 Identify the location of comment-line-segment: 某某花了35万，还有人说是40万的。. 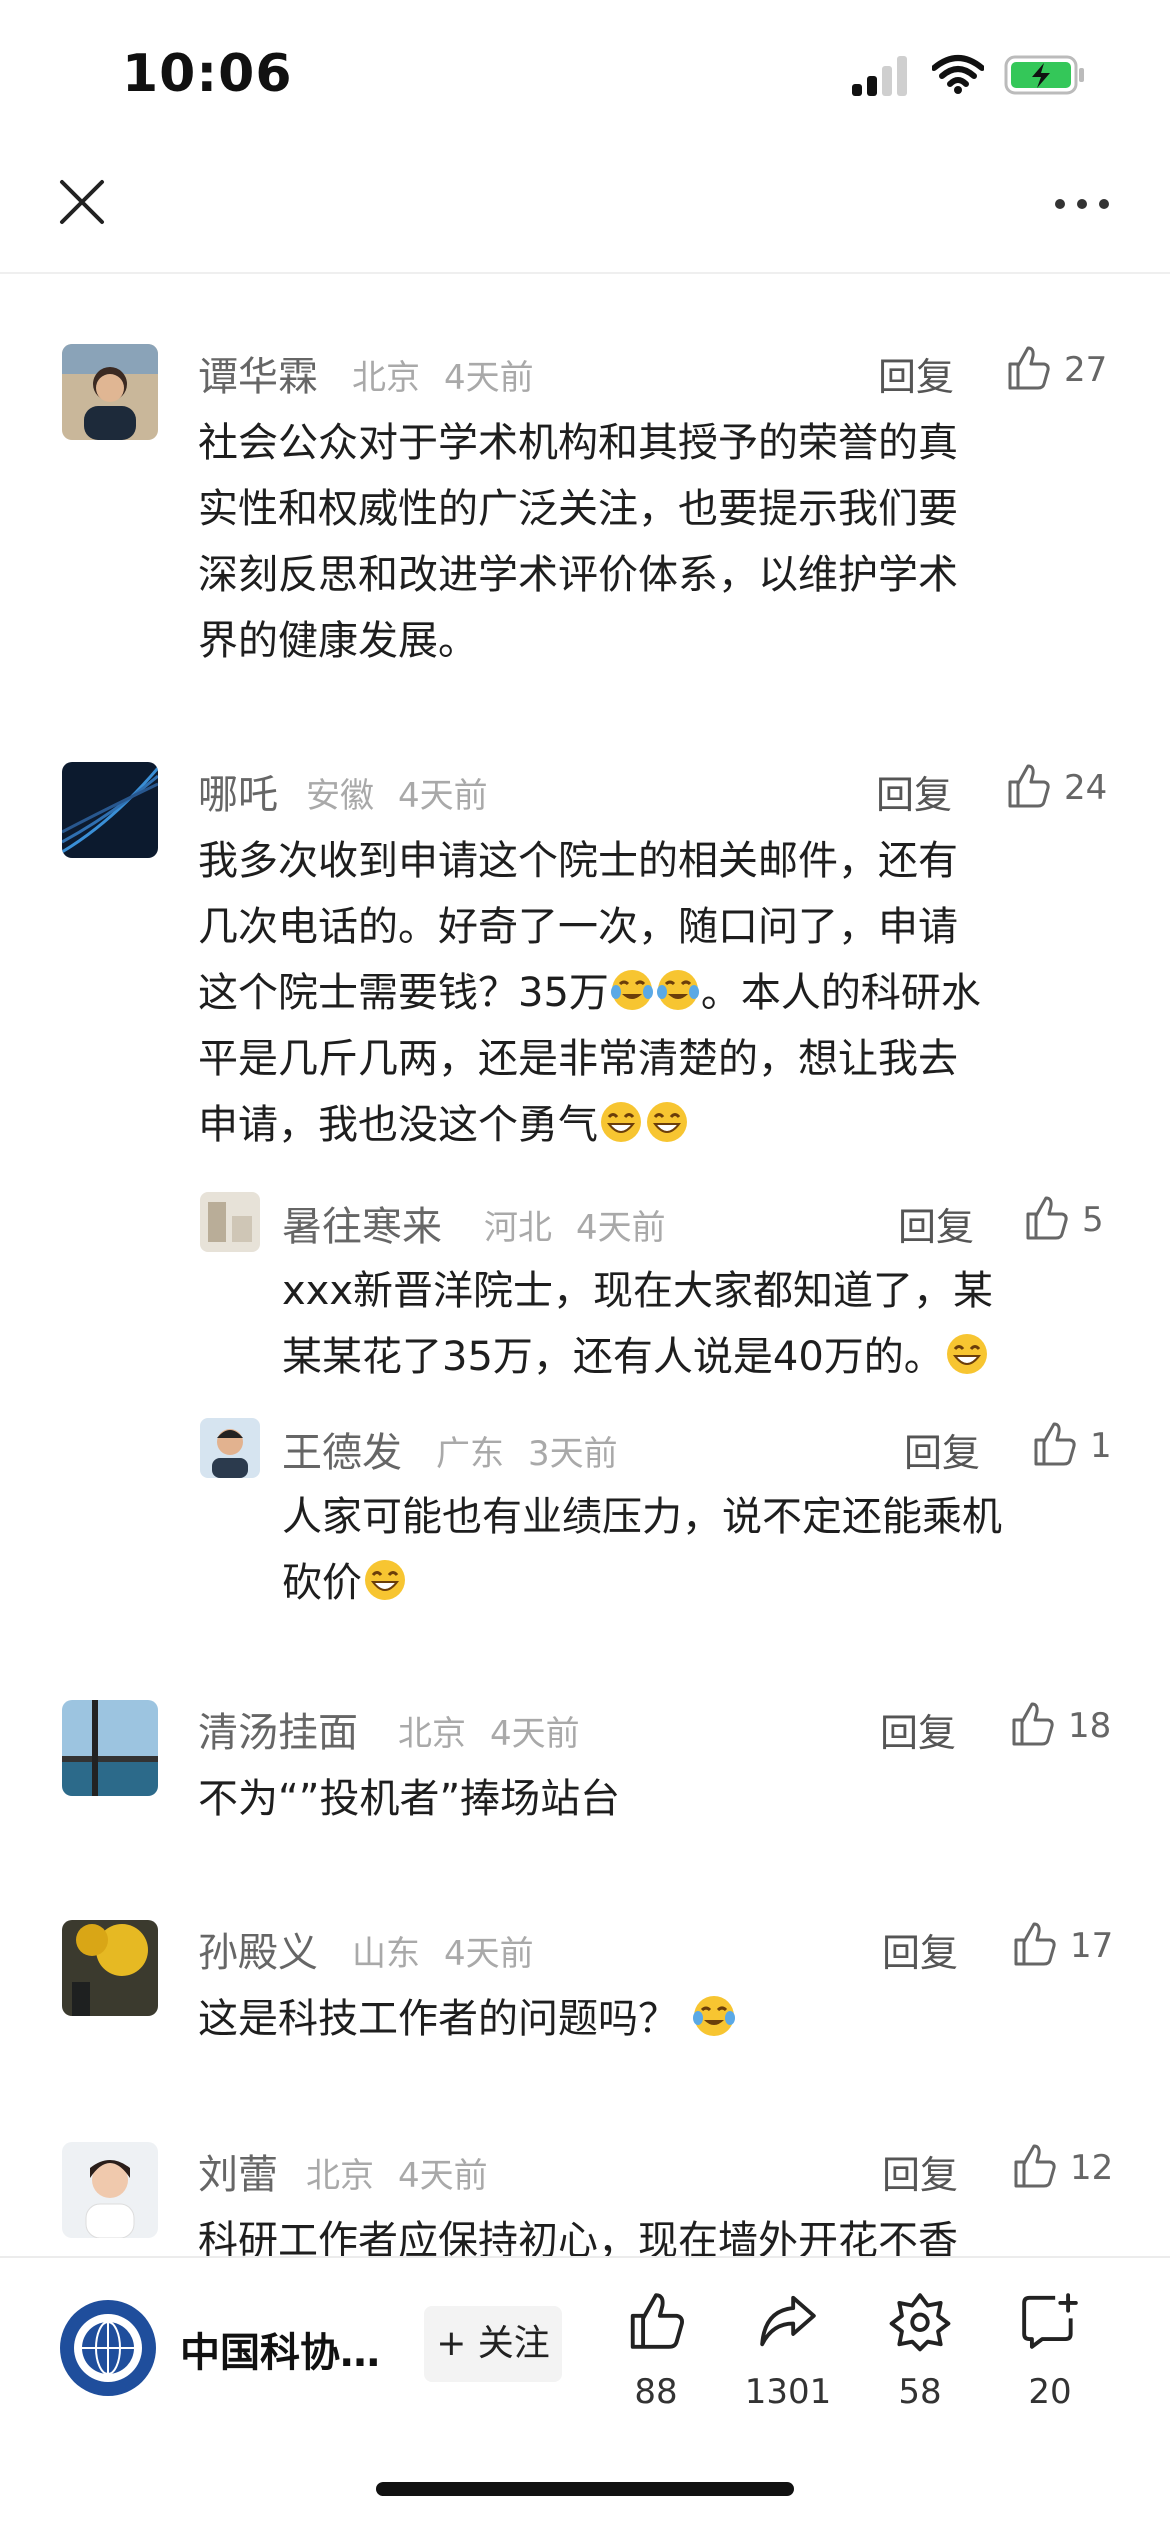
(613, 1357).